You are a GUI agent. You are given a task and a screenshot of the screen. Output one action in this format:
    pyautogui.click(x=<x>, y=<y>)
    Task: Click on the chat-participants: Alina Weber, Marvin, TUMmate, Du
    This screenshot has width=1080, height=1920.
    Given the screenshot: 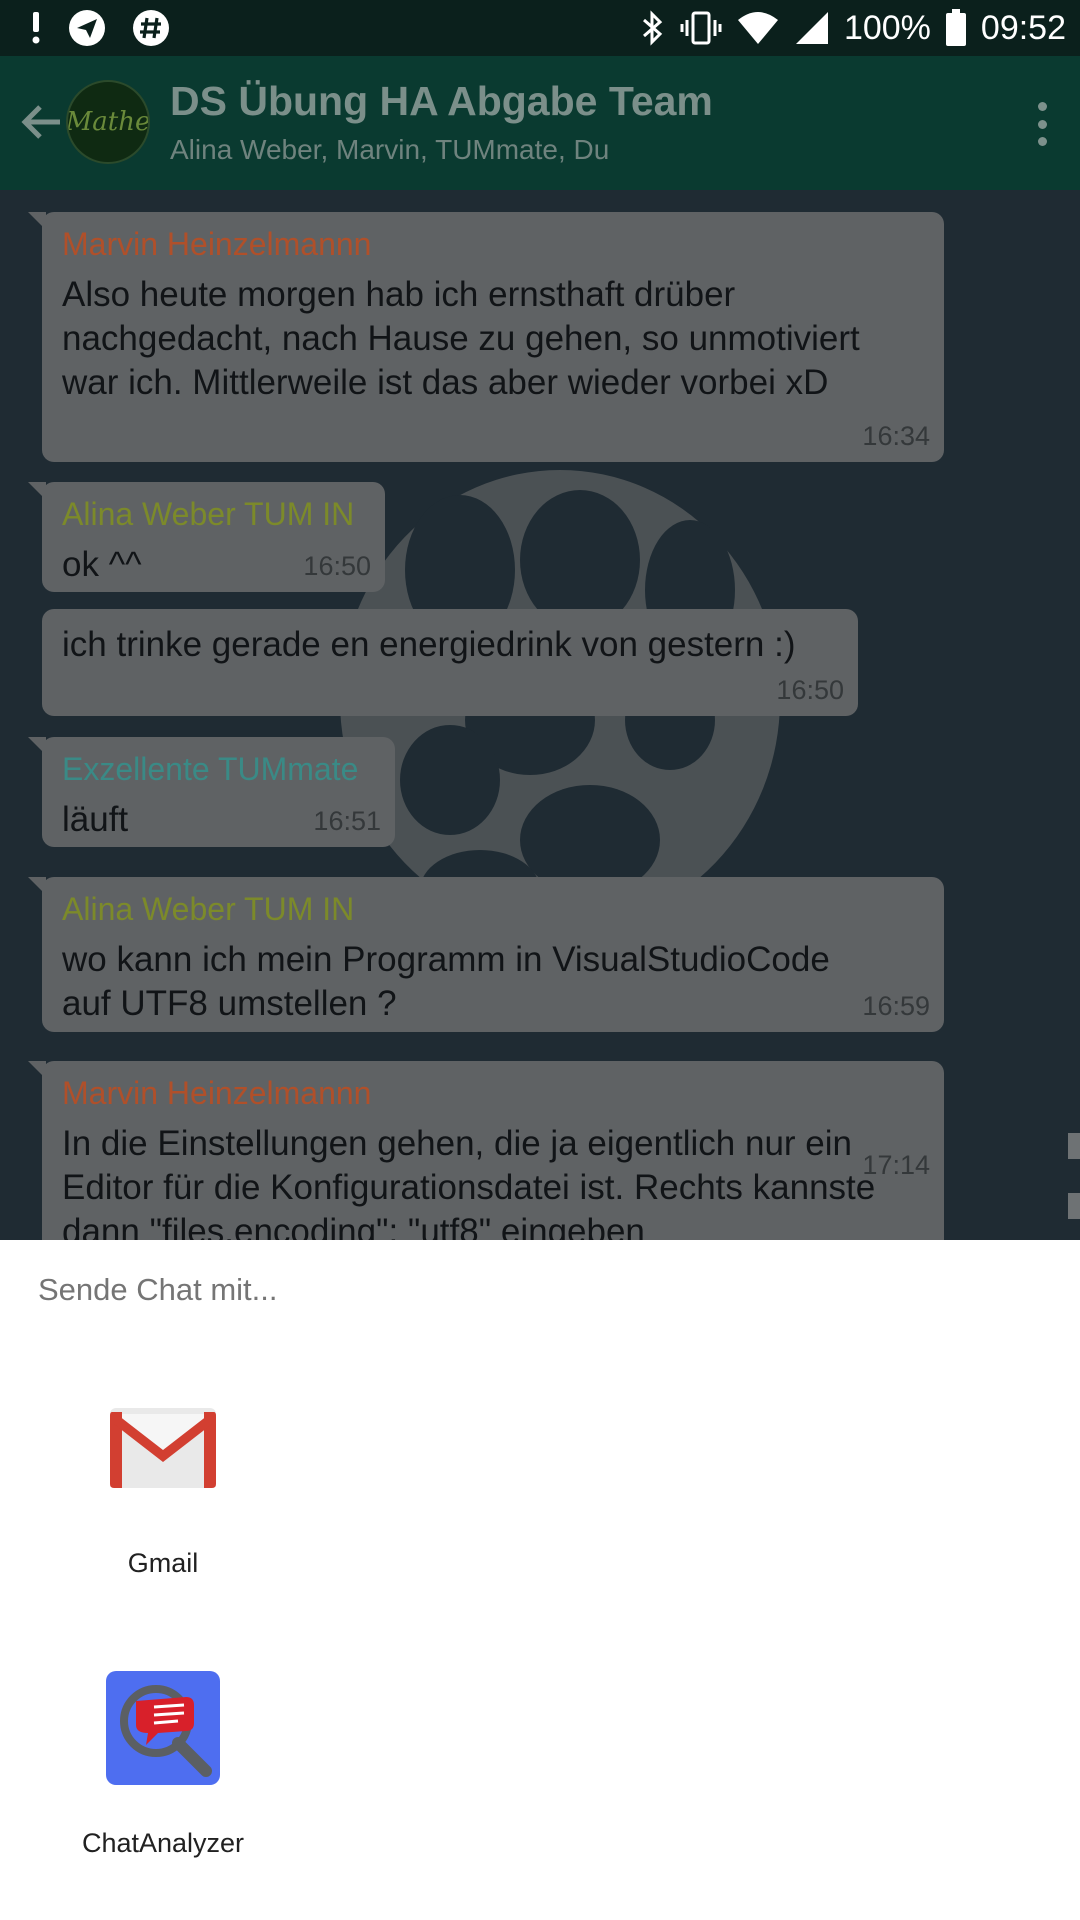 What is the action you would take?
    pyautogui.click(x=389, y=150)
    